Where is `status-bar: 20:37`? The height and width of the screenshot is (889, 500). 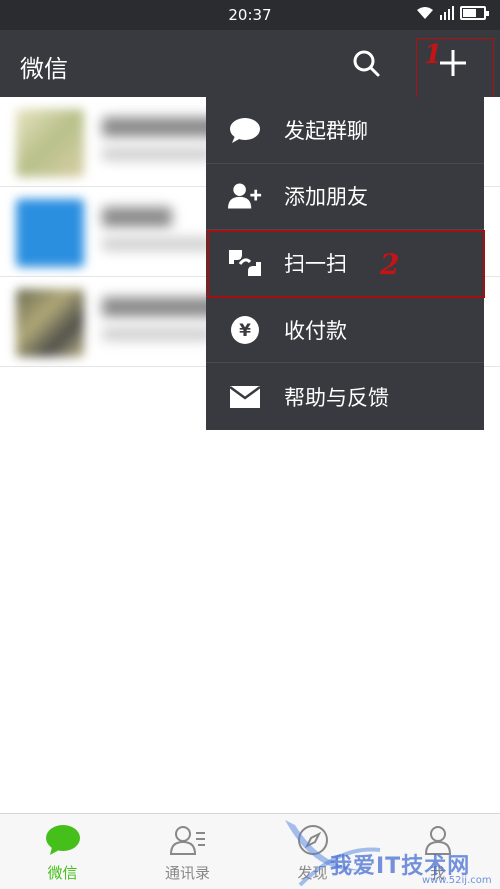
status-bar: 20:37 is located at coordinates (250, 15).